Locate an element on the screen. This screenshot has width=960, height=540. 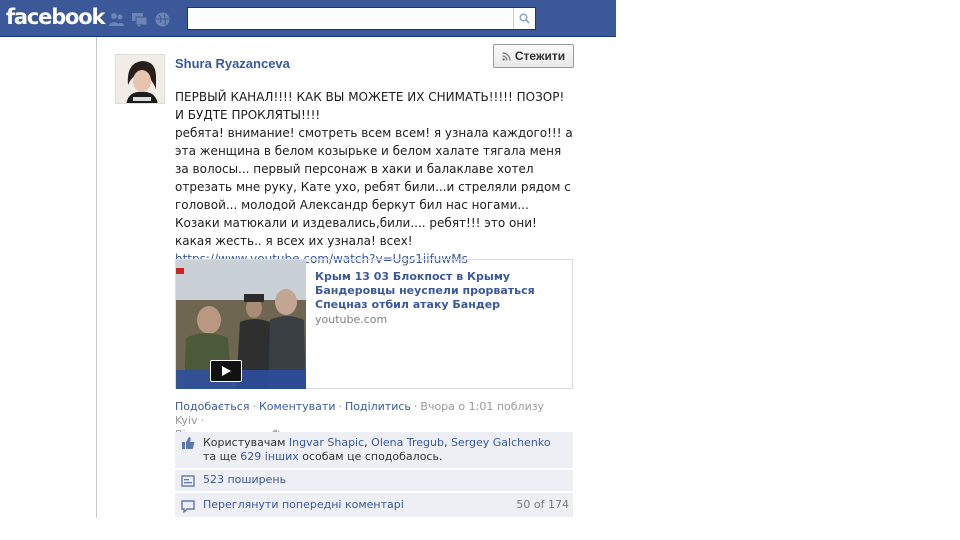
follow-button: Стежити is located at coordinates (533, 56).